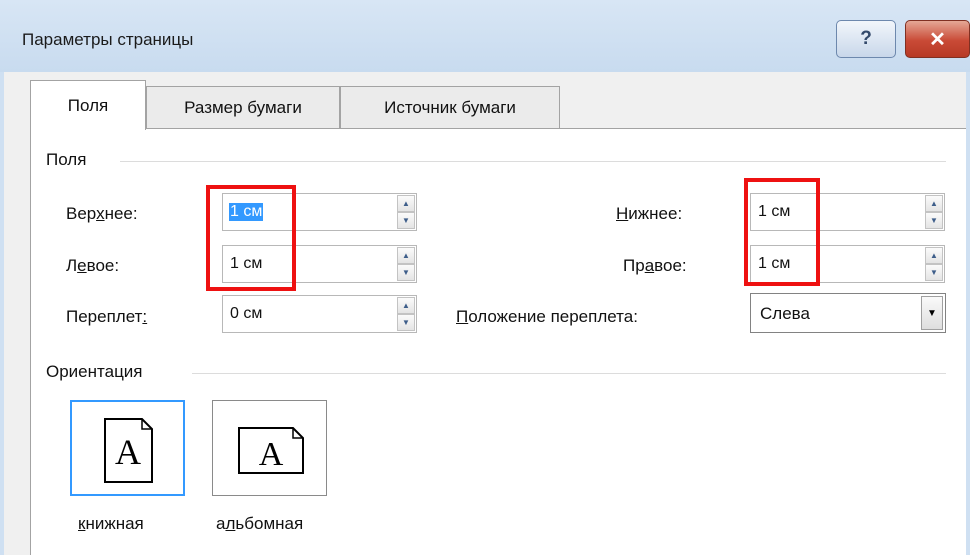 This screenshot has width=970, height=555. Describe the element at coordinates (93, 265) in the screenshot. I see `left-margin-label: Левое:` at that location.